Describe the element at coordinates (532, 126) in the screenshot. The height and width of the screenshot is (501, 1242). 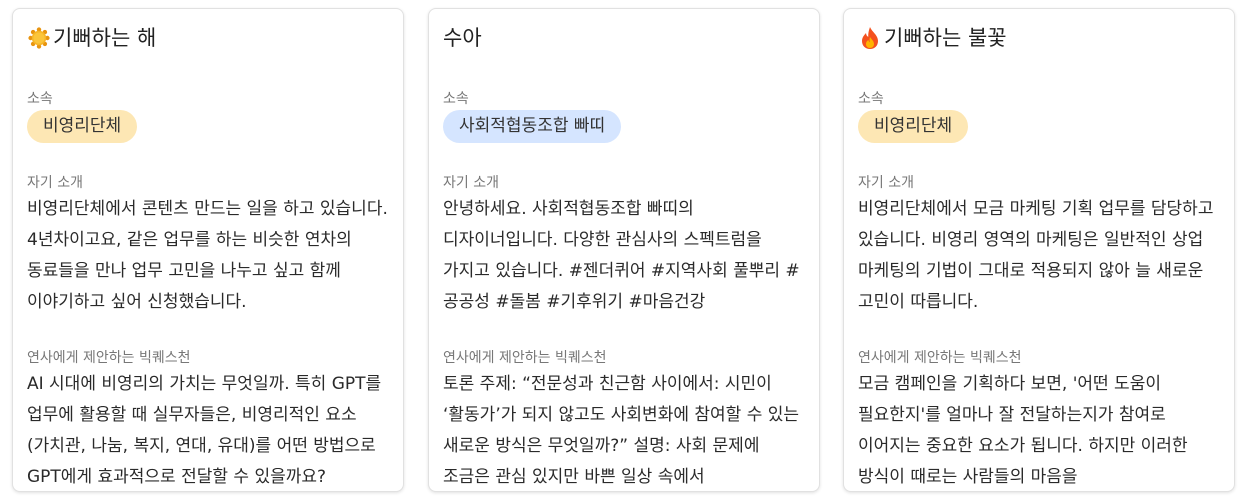
I see `affiliation-badge: 사회적협동조합 빠띠` at that location.